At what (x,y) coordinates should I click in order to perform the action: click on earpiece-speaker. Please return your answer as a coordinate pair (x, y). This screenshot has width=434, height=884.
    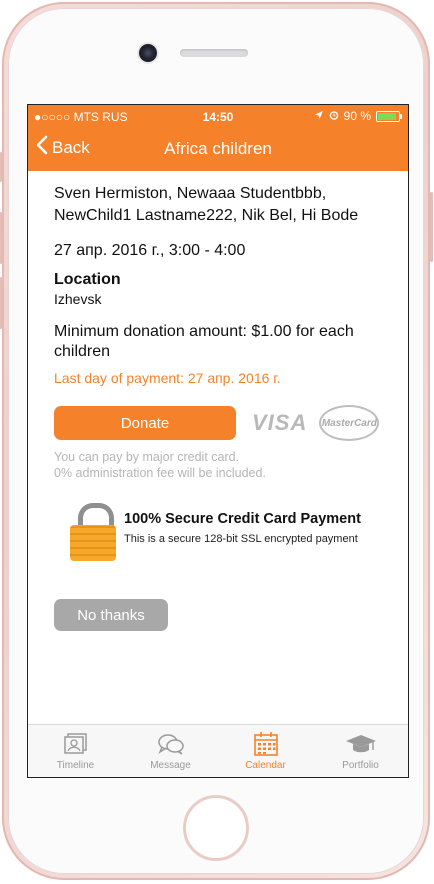
    Looking at the image, I should click on (214, 53).